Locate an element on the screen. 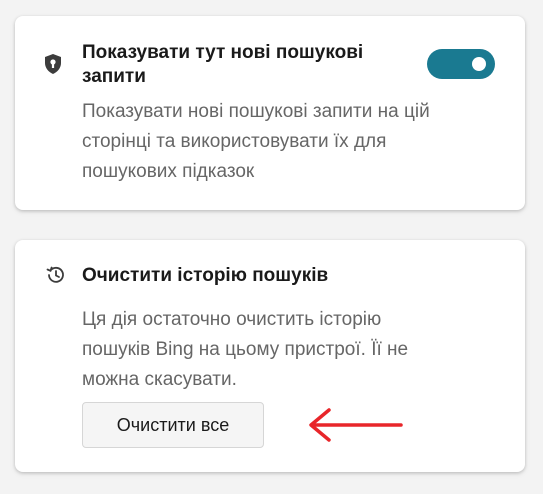  show-new-searches-toggle is located at coordinates (461, 64).